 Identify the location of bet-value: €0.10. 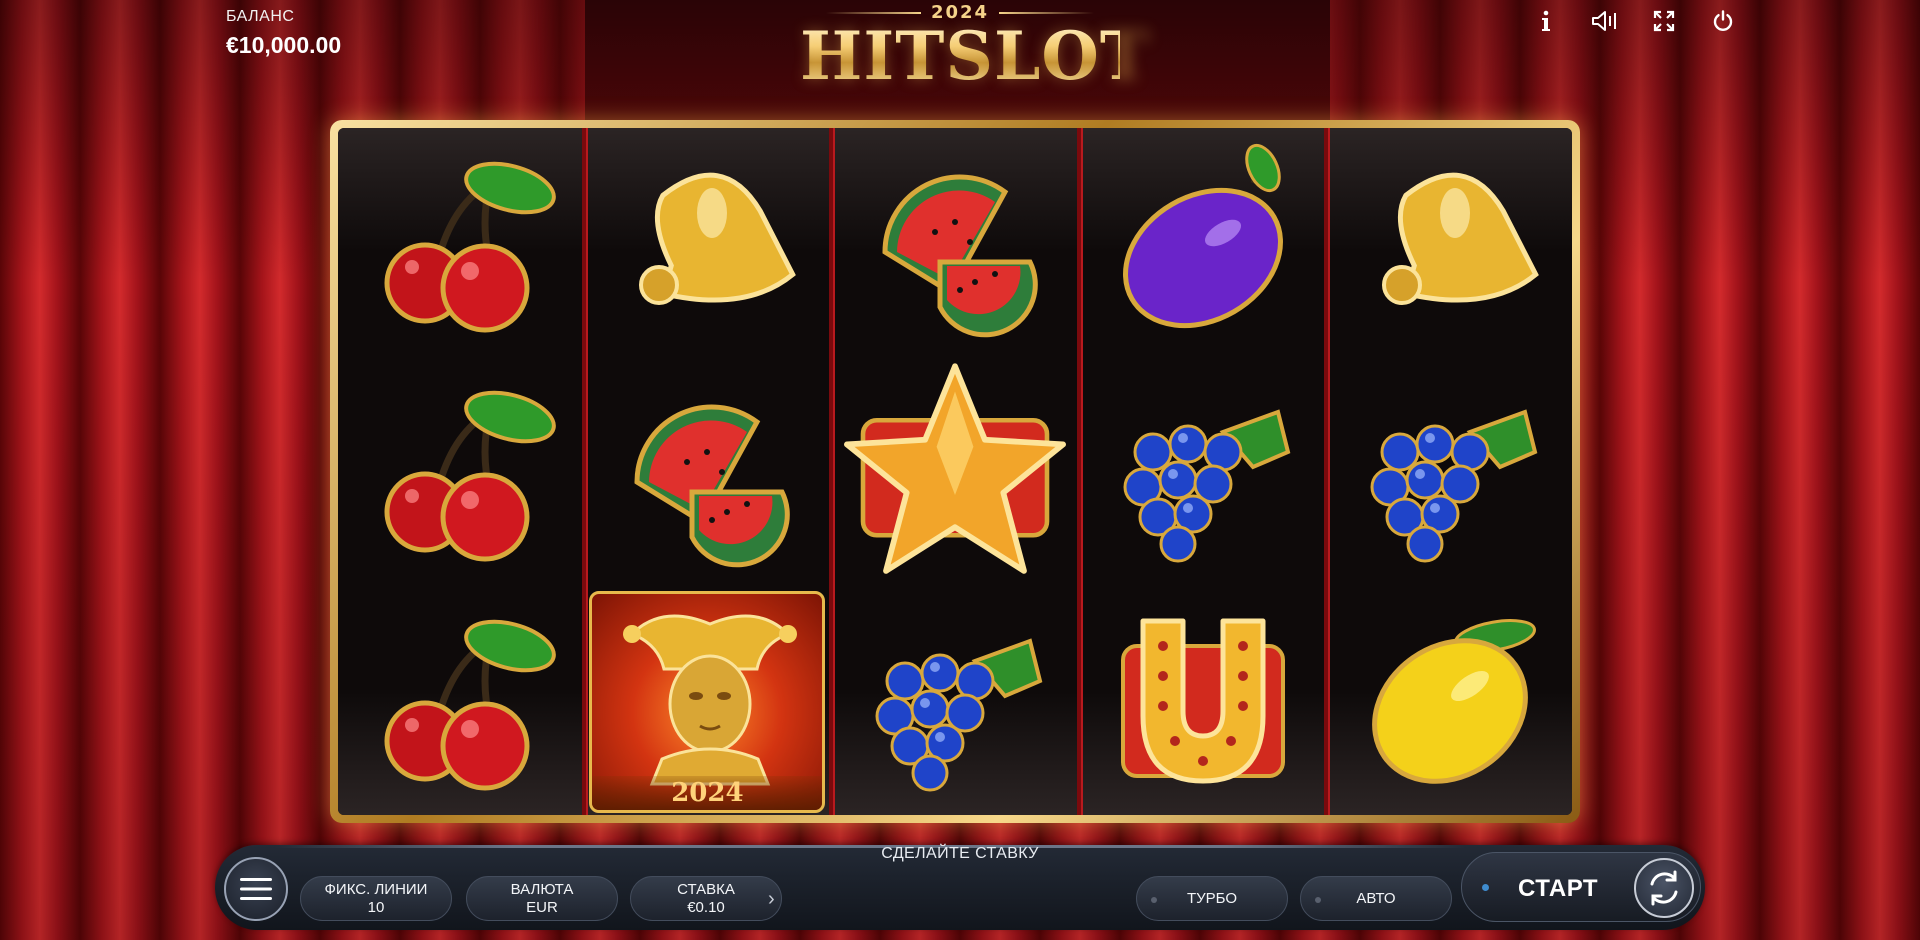
(706, 907).